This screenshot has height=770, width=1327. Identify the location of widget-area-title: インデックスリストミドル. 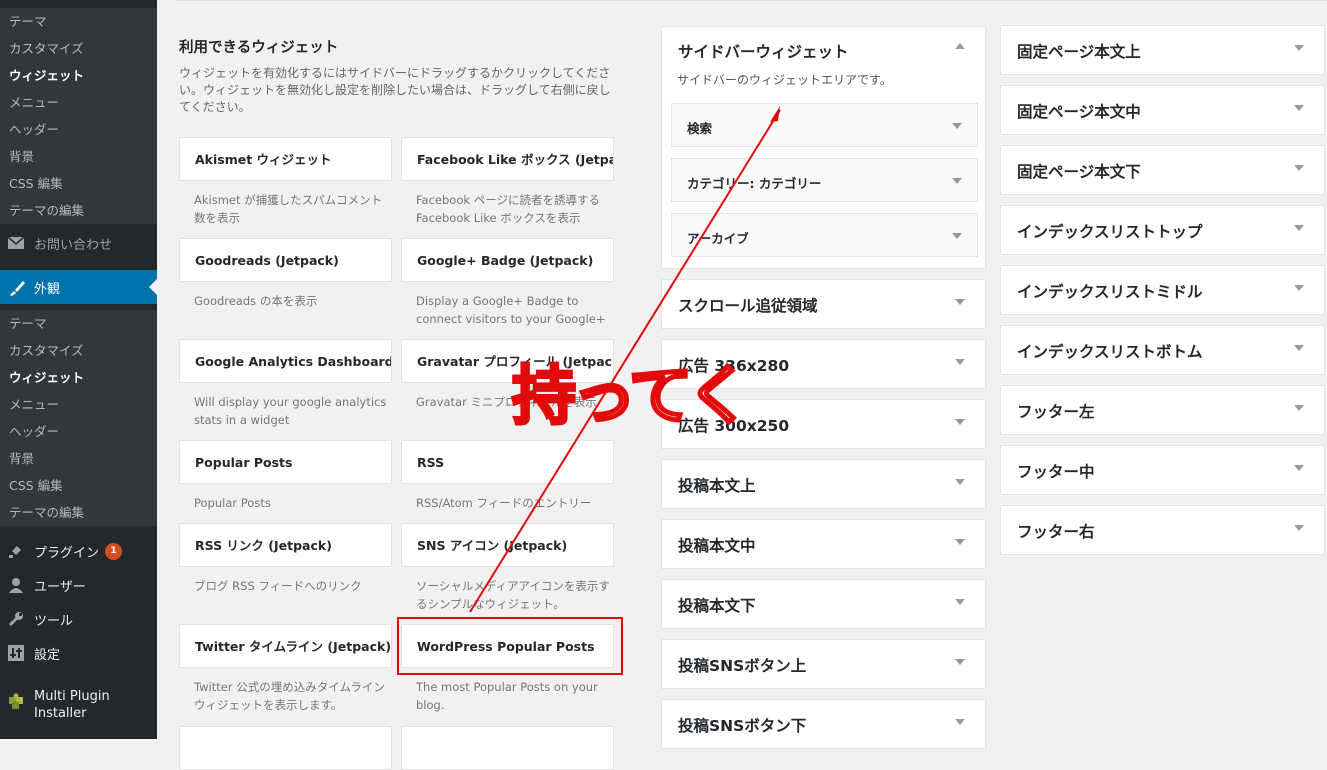
(1110, 292).